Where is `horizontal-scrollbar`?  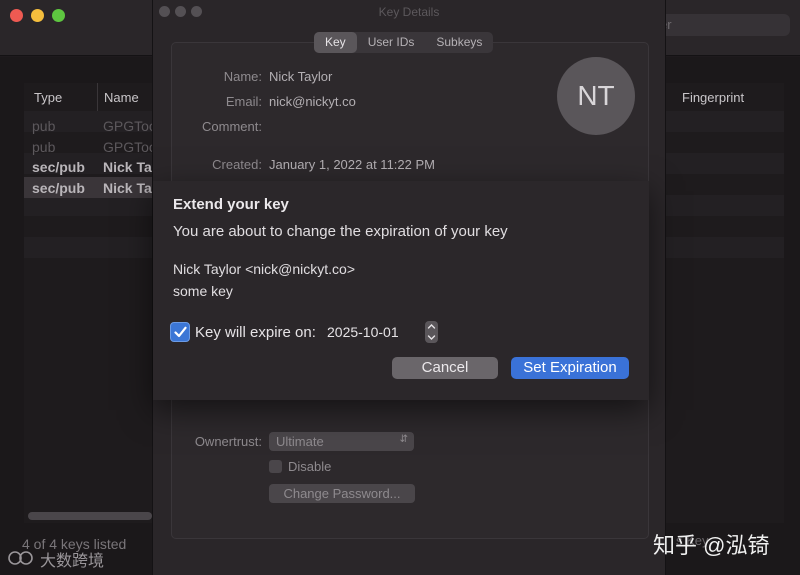
horizontal-scrollbar is located at coordinates (90, 516).